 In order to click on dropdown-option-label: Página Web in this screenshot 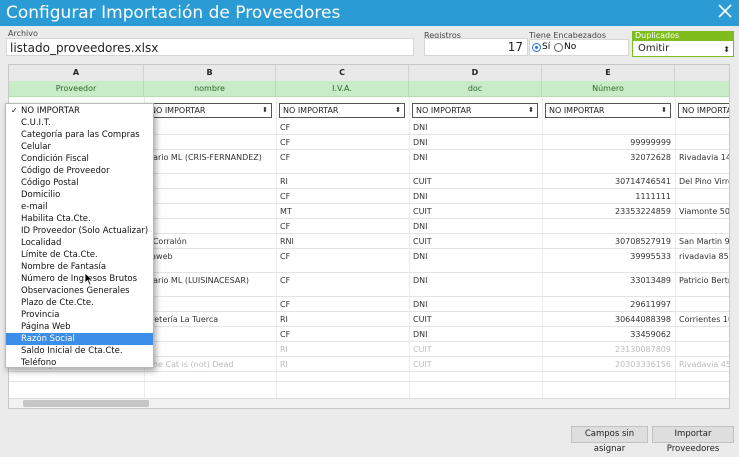, I will do `click(46, 327)`.